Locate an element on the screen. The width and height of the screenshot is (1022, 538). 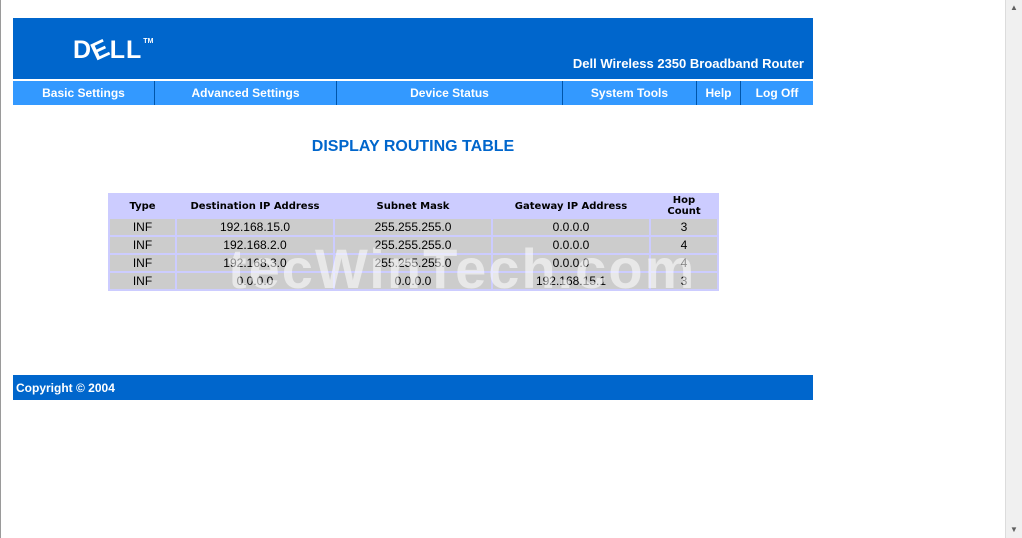
dell-logo: DELLTM is located at coordinates (113, 50).